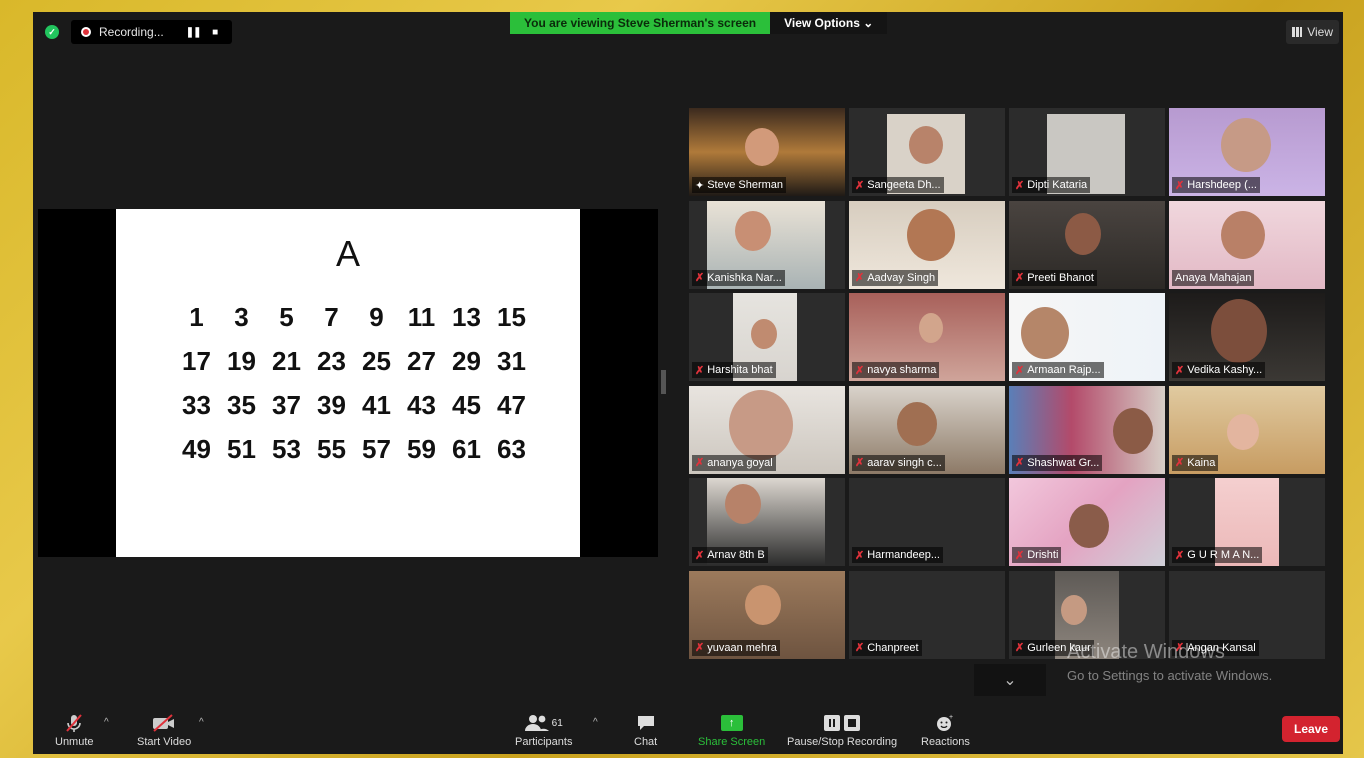 The height and width of the screenshot is (758, 1364). I want to click on chat-button: Chat, so click(645, 729).